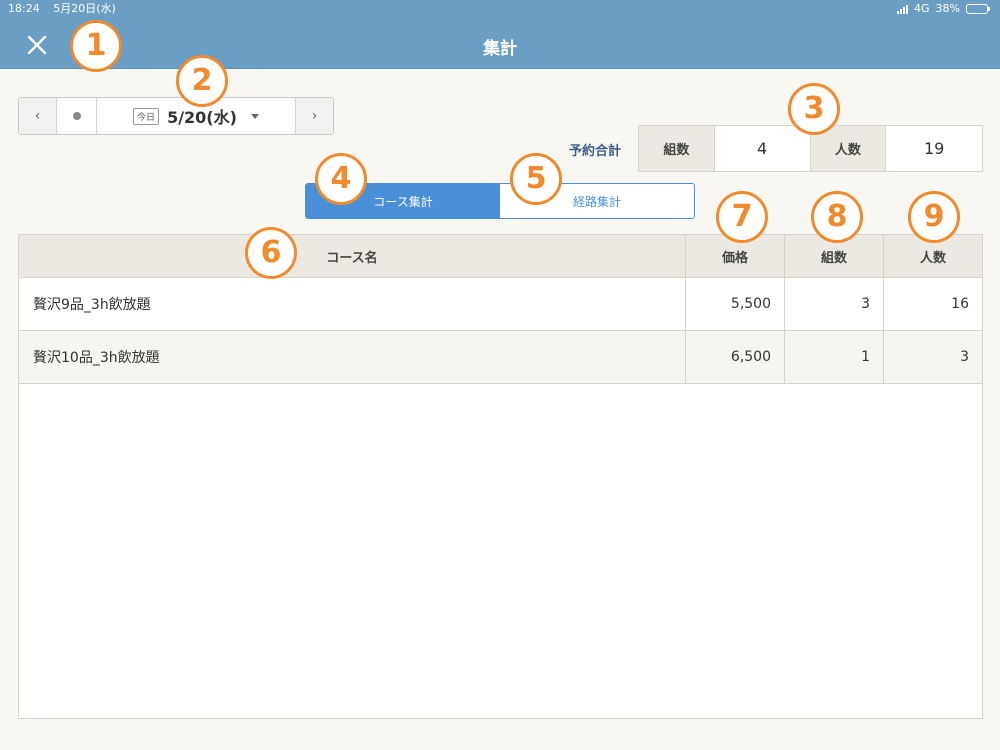 The width and height of the screenshot is (1000, 750). I want to click on dot-icon, so click(76, 116).